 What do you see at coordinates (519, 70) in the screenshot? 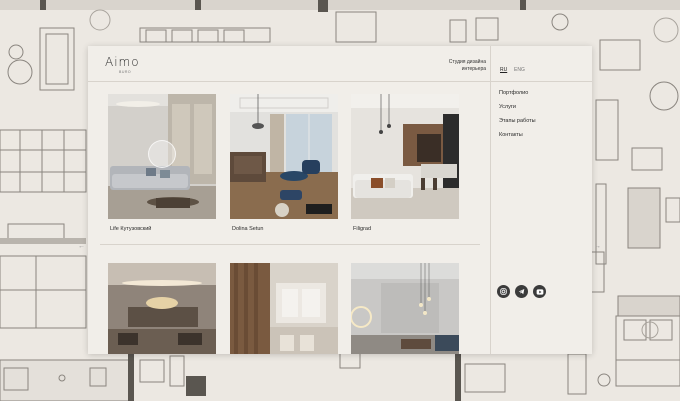
I see `lang-en: ENG` at bounding box center [519, 70].